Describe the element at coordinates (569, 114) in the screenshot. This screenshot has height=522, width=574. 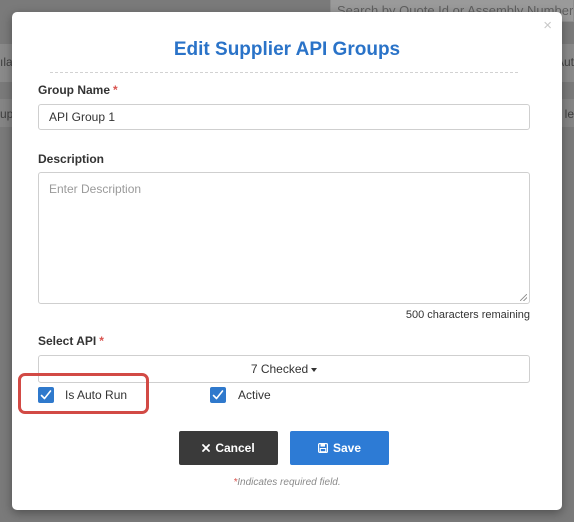
I see `background-right-text-2: le` at that location.